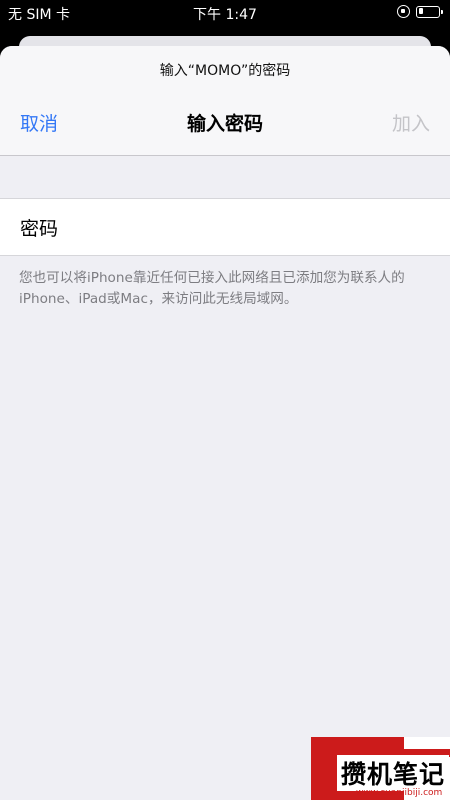 This screenshot has width=450, height=800. What do you see at coordinates (429, 11) in the screenshot?
I see `battery-icon` at bounding box center [429, 11].